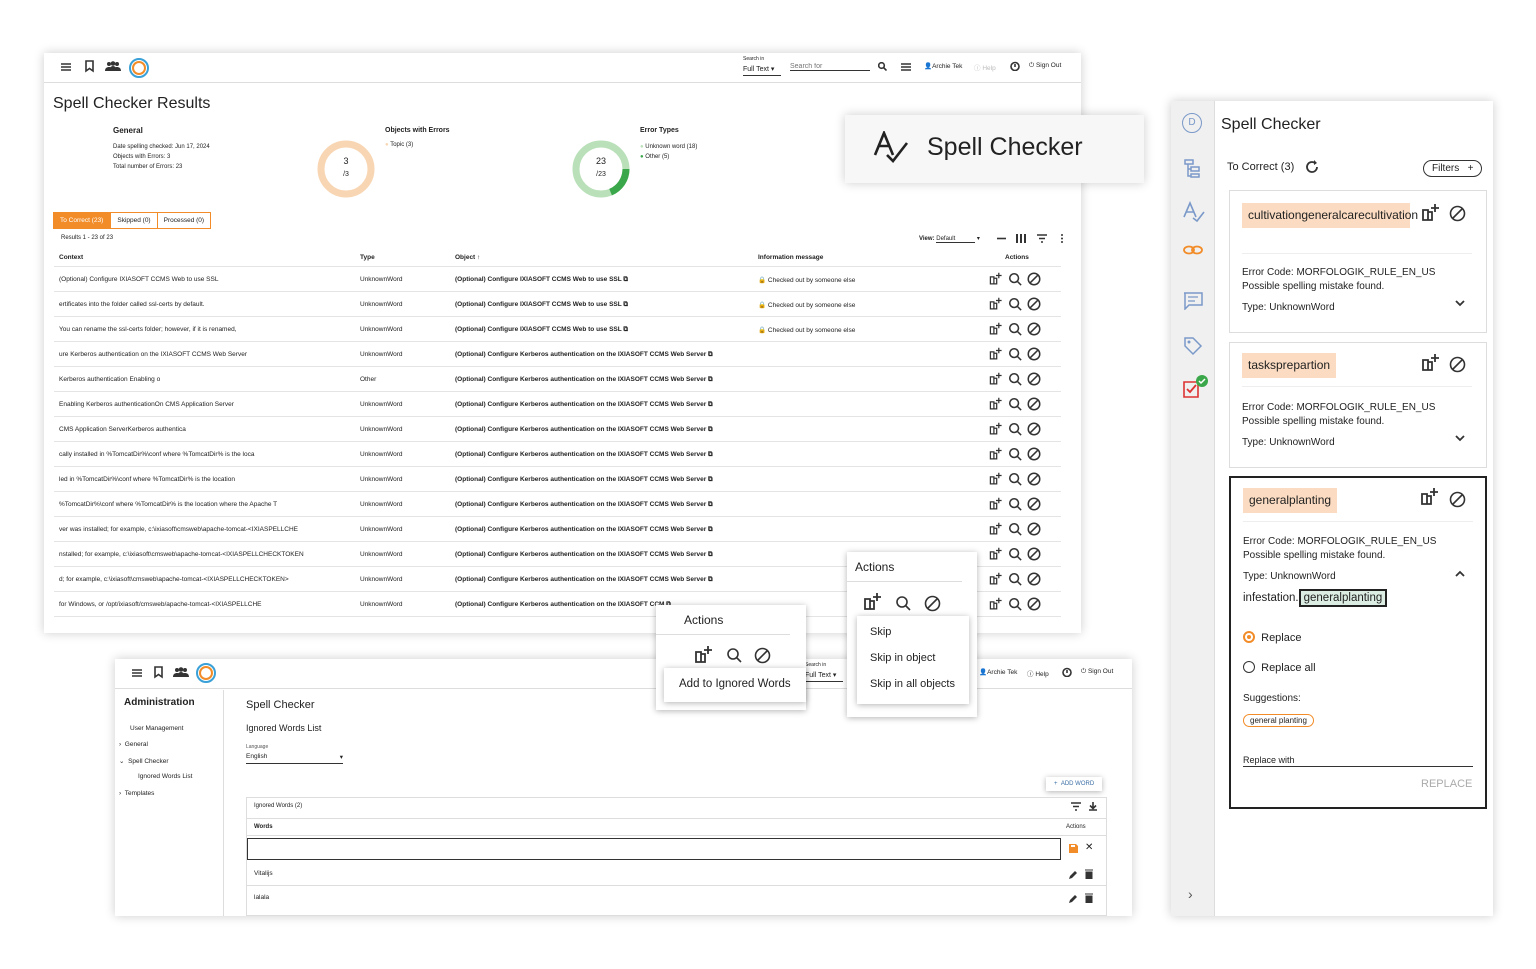 The image size is (1536, 969). I want to click on suggestion-chip: general planting, so click(1278, 720).